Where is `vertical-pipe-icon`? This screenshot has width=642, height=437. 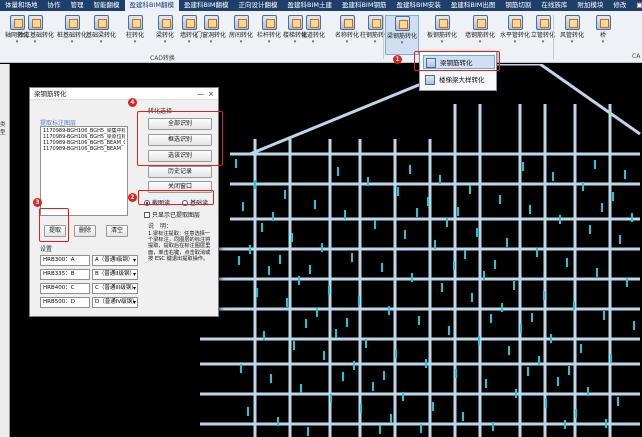 vertical-pipe-icon is located at coordinates (543, 22).